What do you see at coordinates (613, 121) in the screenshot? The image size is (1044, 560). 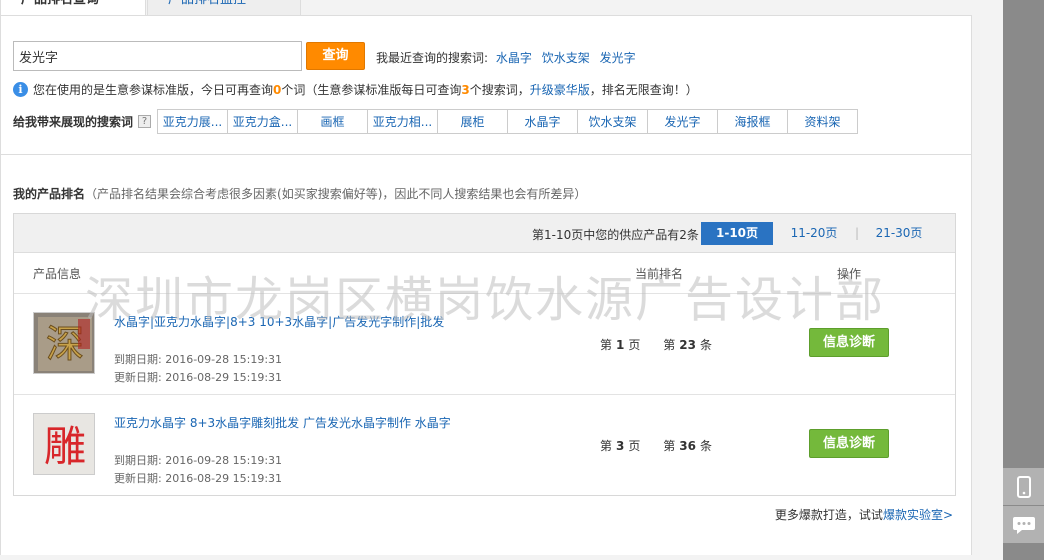 I see `keyword-chip: 饮水支架` at bounding box center [613, 121].